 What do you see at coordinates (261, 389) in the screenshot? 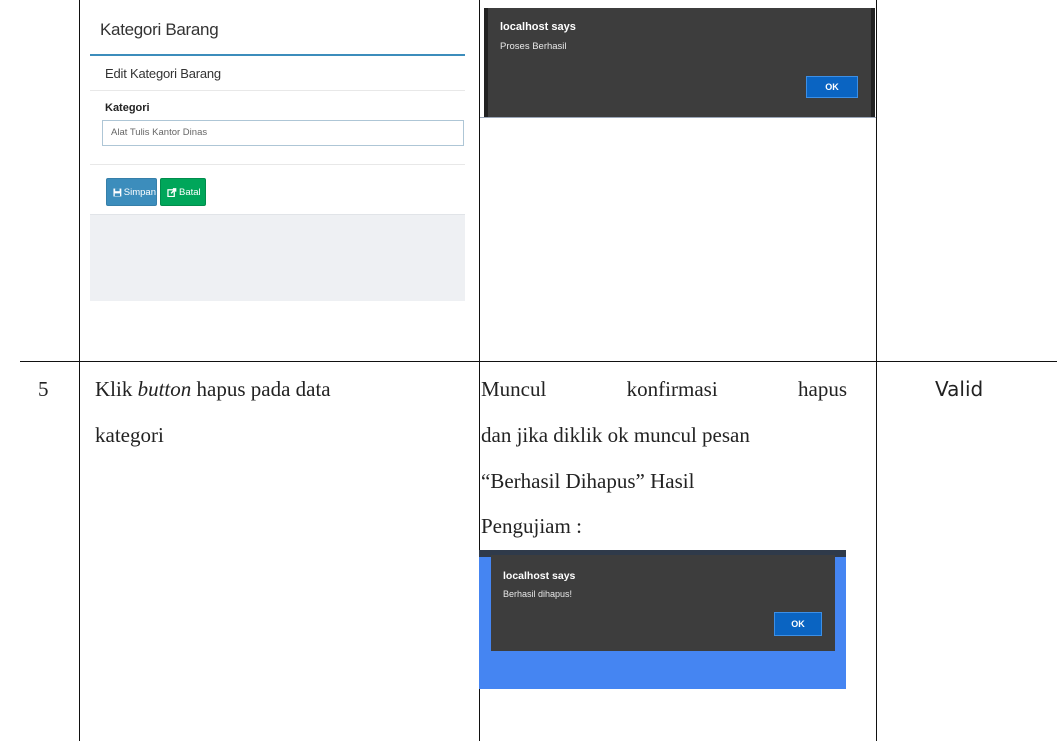
I see `test-step-text: hapus pada data` at bounding box center [261, 389].